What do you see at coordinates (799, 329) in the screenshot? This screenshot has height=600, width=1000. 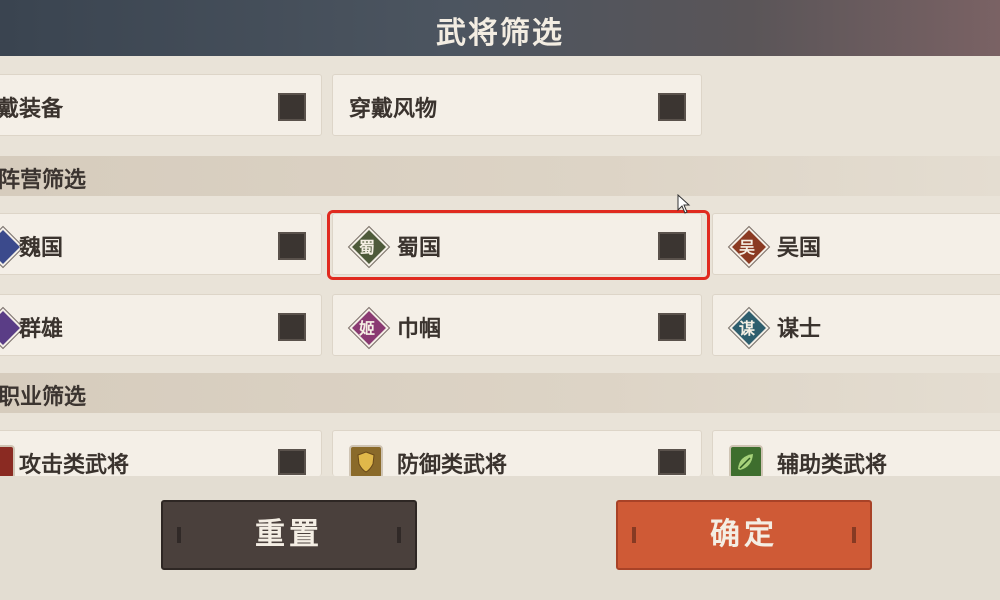 I see `filter-card-label: 谋士` at bounding box center [799, 329].